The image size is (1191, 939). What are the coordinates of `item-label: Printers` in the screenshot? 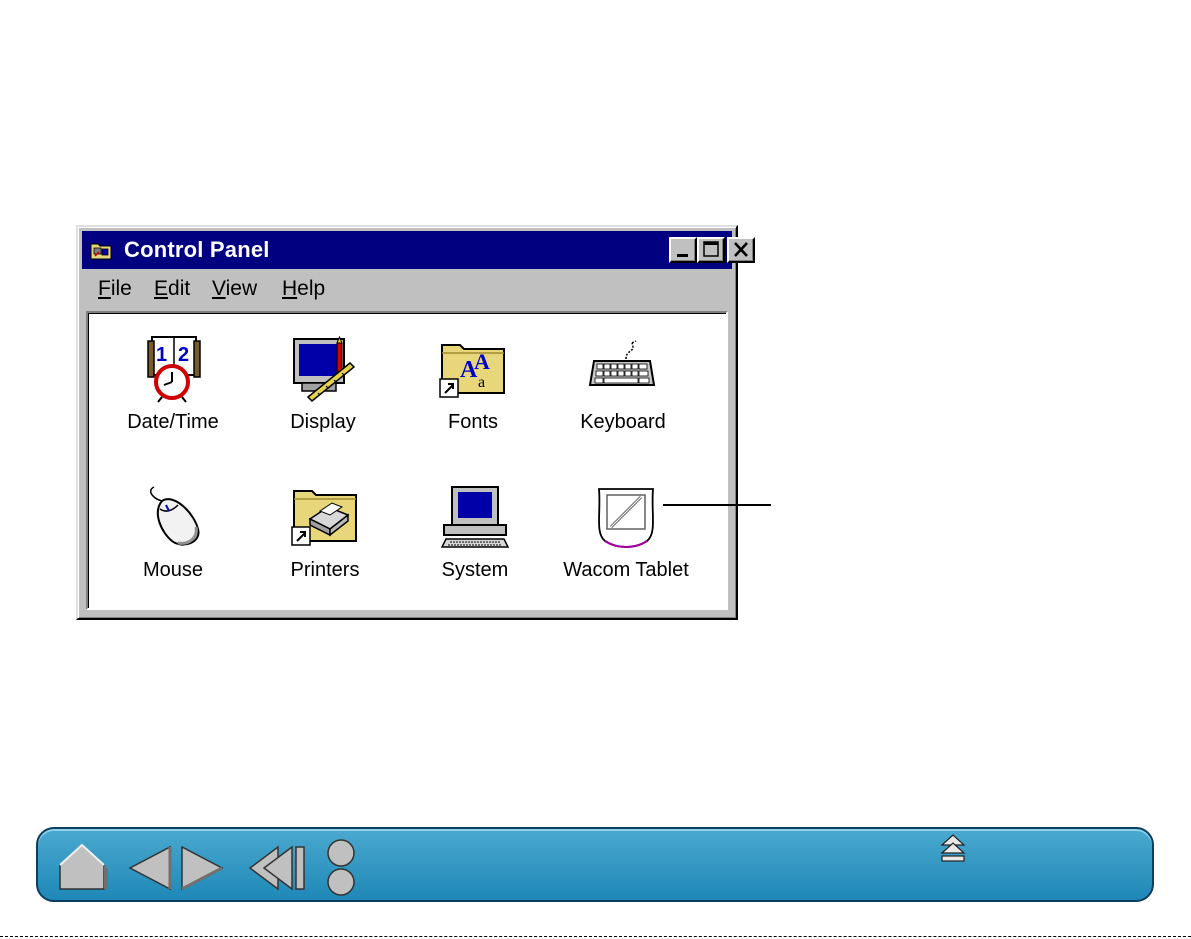 It's located at (325, 570).